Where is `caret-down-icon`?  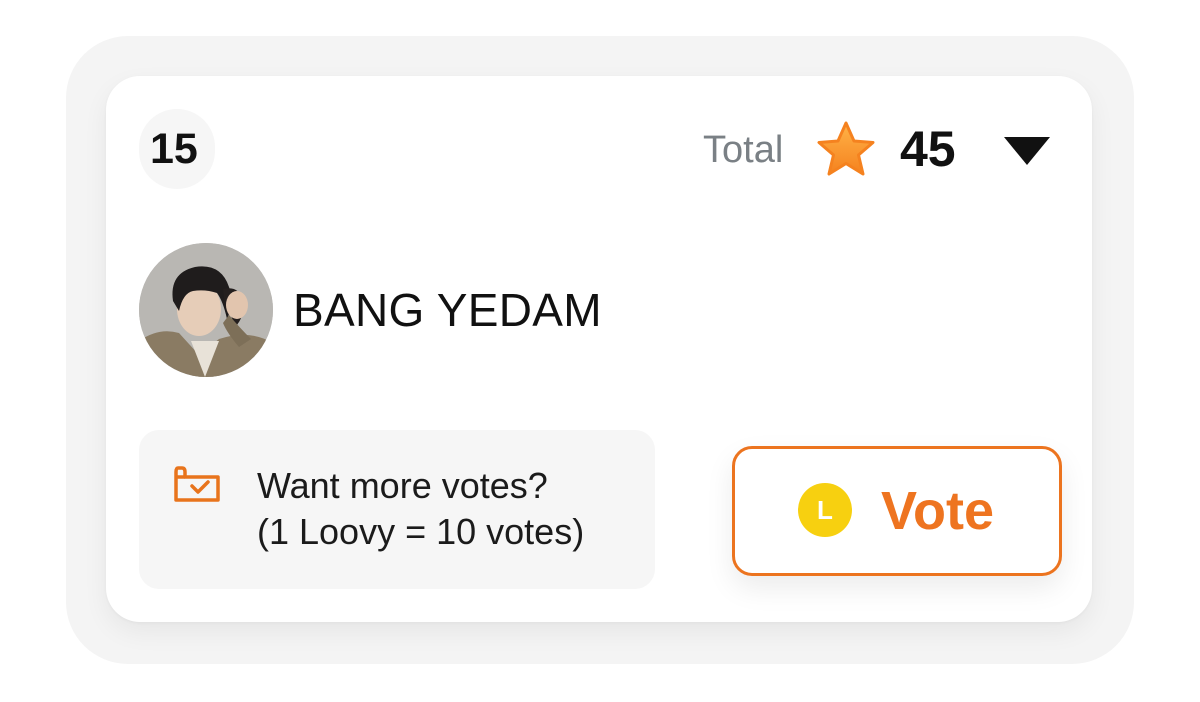 caret-down-icon is located at coordinates (1027, 151).